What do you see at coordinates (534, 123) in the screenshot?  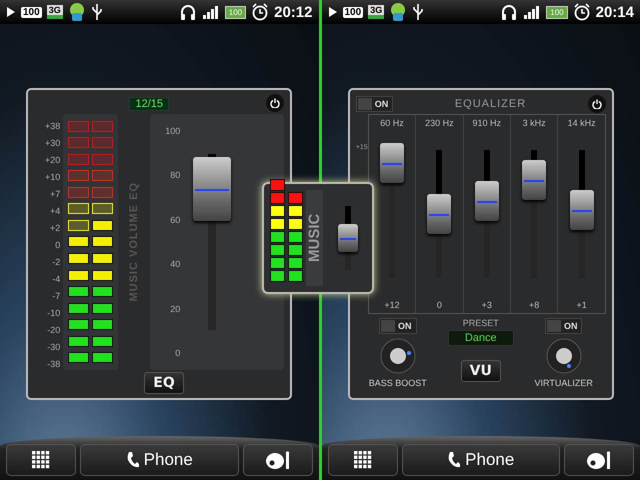 I see `band-frequency: 3 kHz` at bounding box center [534, 123].